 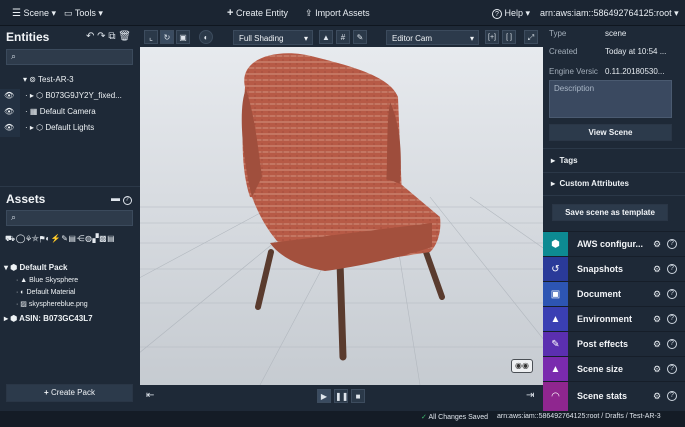 I want to click on help-menu: ? Help ▾, so click(x=511, y=13).